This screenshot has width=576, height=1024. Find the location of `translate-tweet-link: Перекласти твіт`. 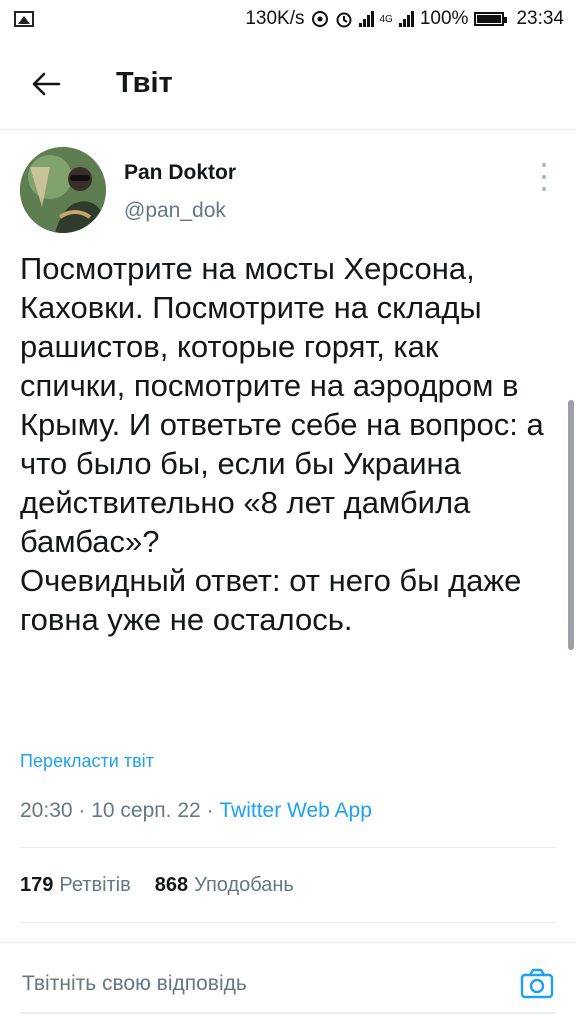

translate-tweet-link: Перекласти твіт is located at coordinates (87, 761).